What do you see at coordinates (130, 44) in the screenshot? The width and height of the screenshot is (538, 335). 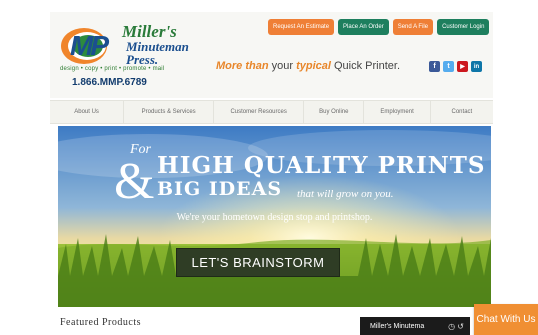 I see `logo: MP Miller's Minuteman Press.` at bounding box center [130, 44].